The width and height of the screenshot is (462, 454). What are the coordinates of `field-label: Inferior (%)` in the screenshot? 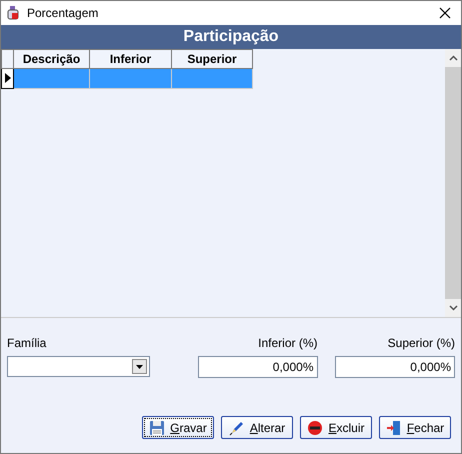 It's located at (288, 343).